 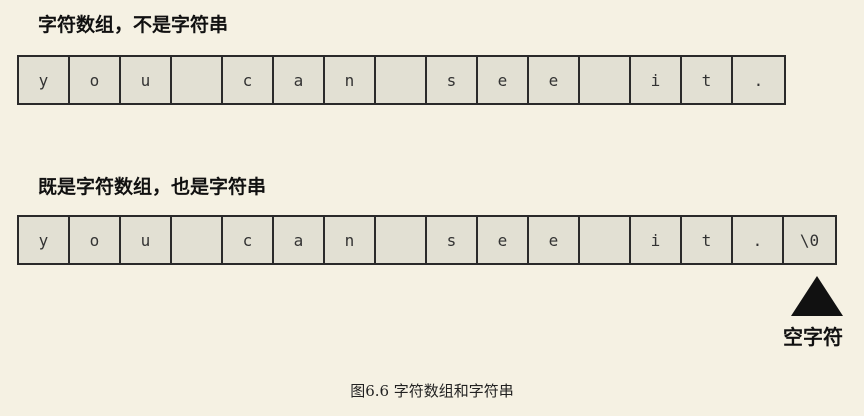 I want to click on string-cell: c, so click(x=248, y=240).